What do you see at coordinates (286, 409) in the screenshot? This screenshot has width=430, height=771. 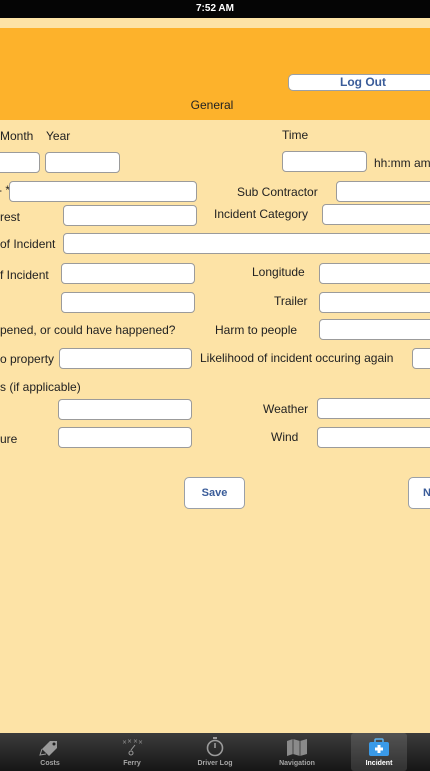 I see `weather-label: Weather` at bounding box center [286, 409].